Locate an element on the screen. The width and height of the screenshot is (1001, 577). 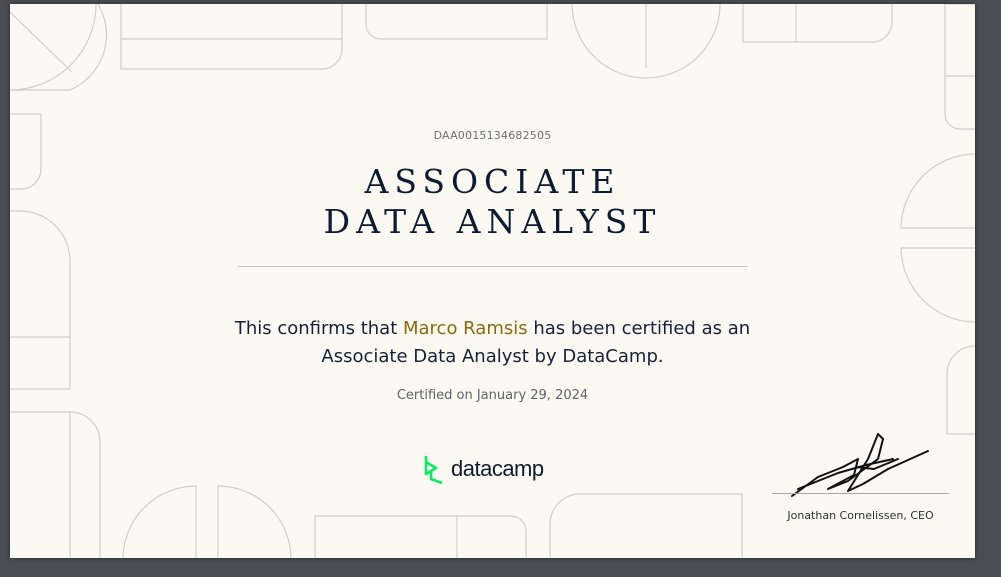
statement-prefix: This confirms that is located at coordinates (318, 328).